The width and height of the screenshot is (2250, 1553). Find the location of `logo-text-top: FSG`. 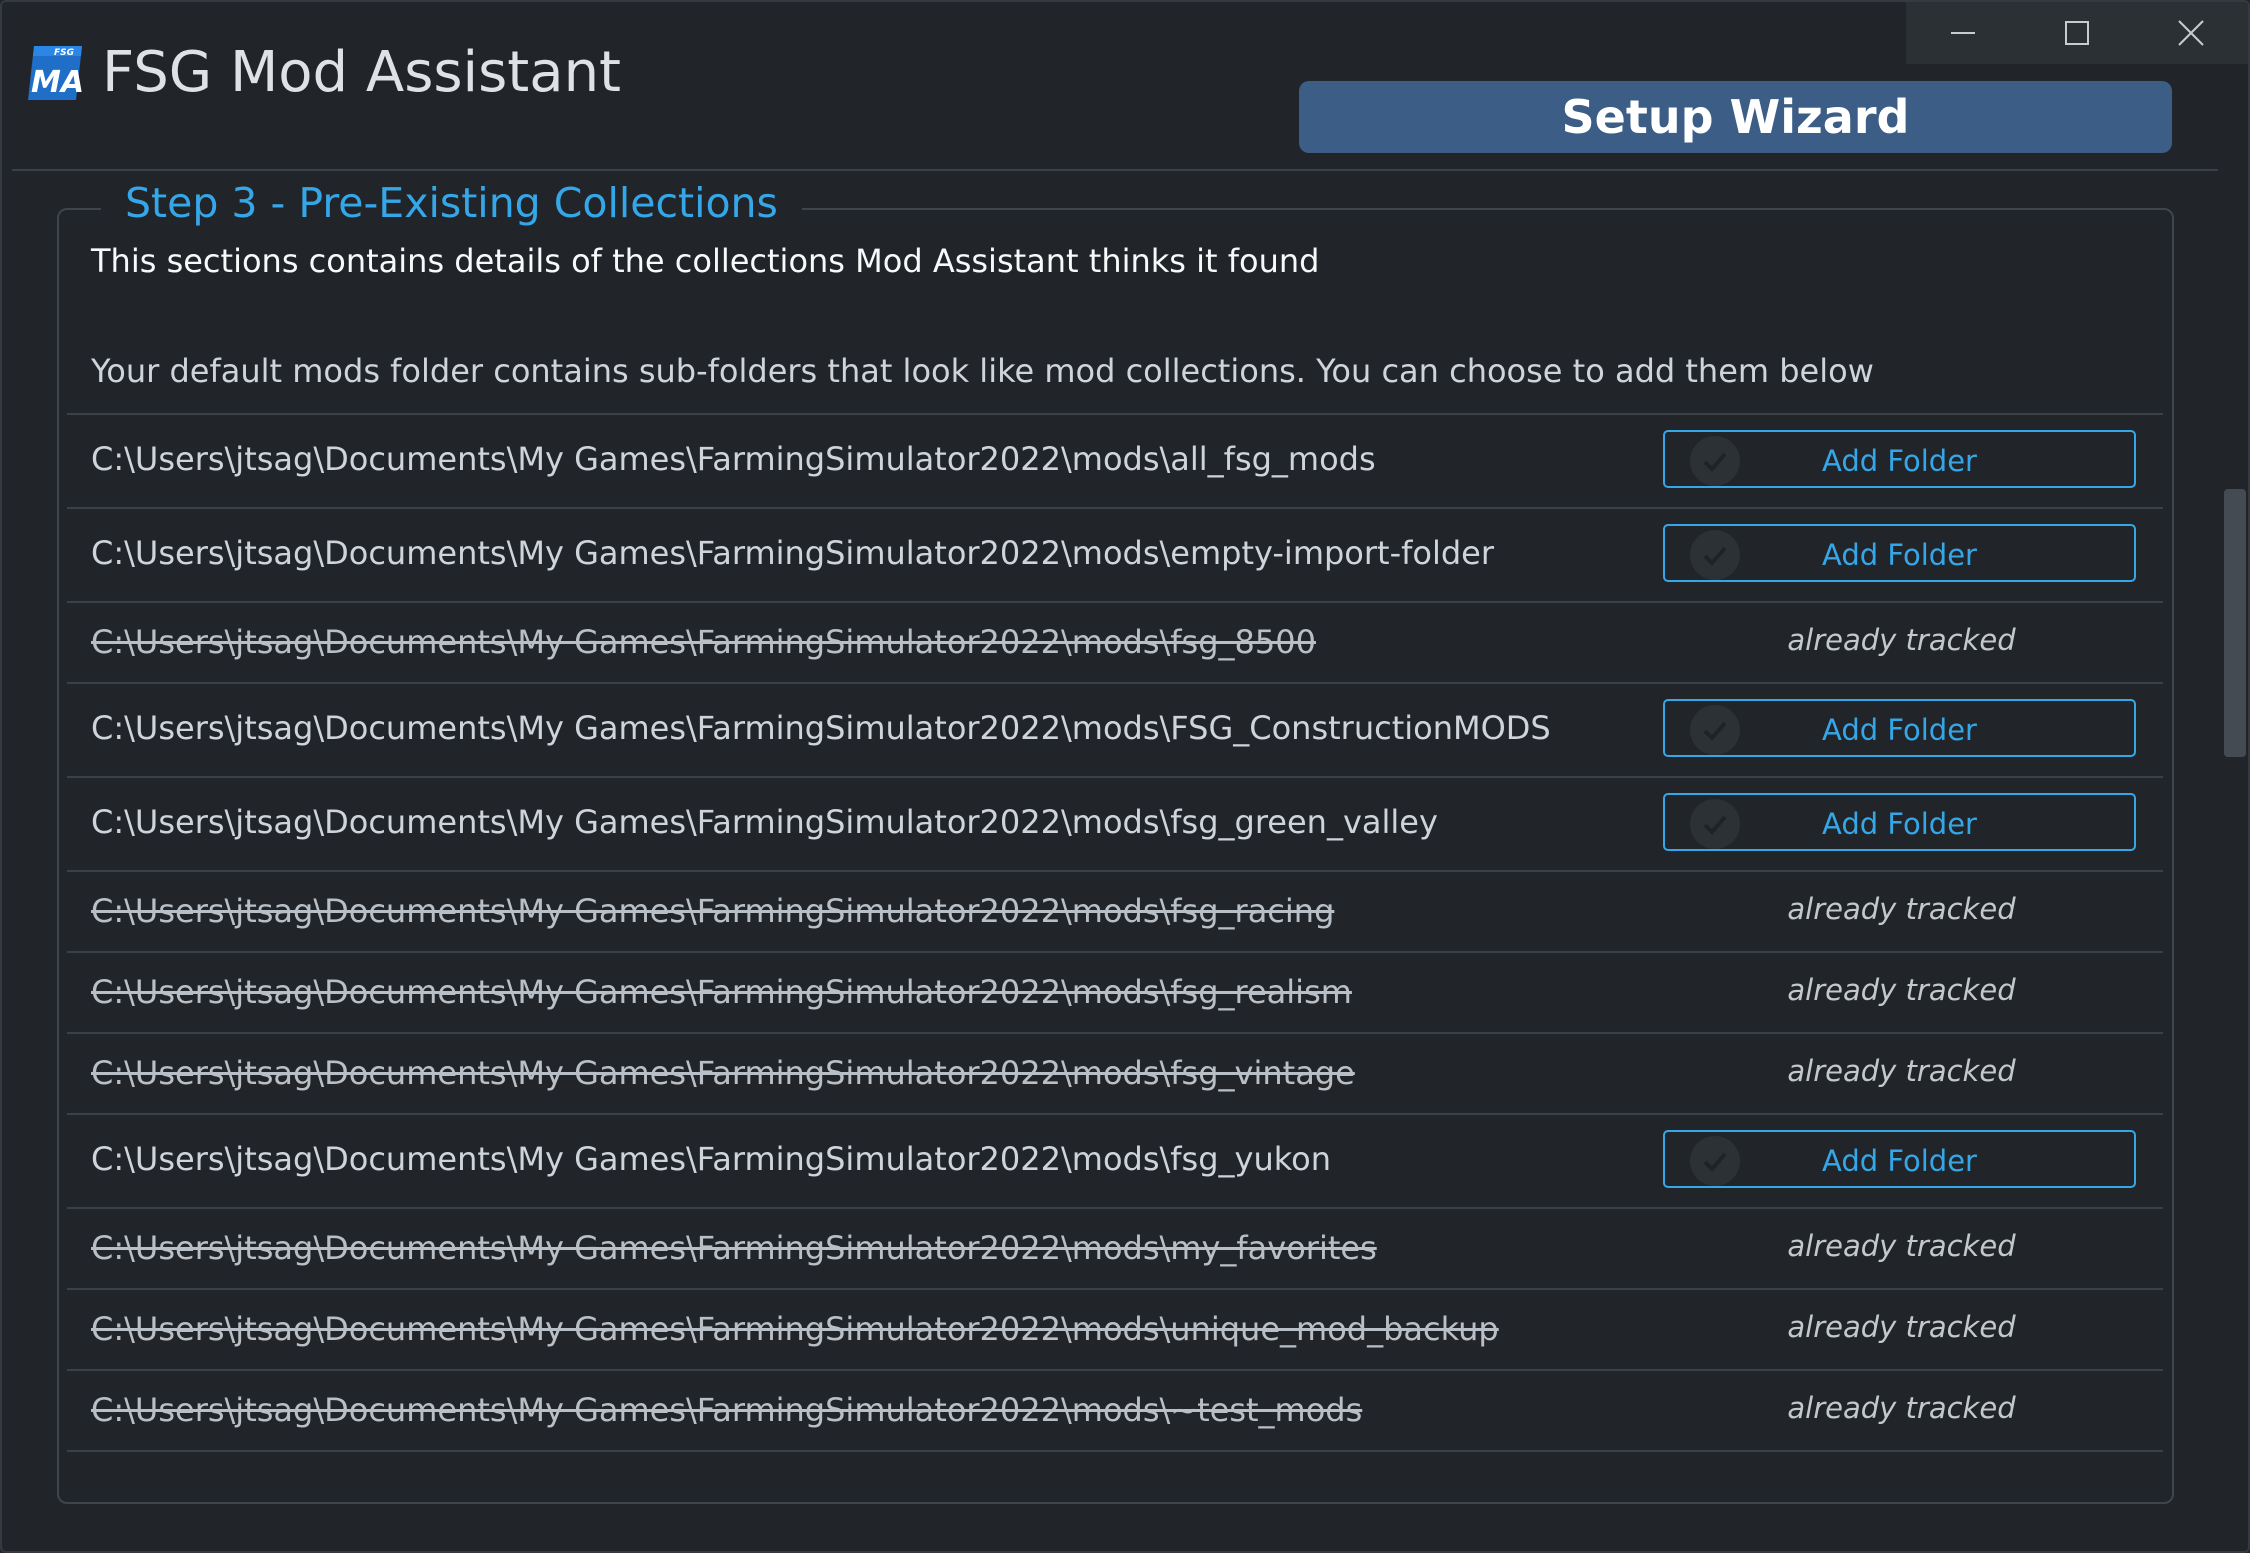

logo-text-top: FSG is located at coordinates (64, 53).